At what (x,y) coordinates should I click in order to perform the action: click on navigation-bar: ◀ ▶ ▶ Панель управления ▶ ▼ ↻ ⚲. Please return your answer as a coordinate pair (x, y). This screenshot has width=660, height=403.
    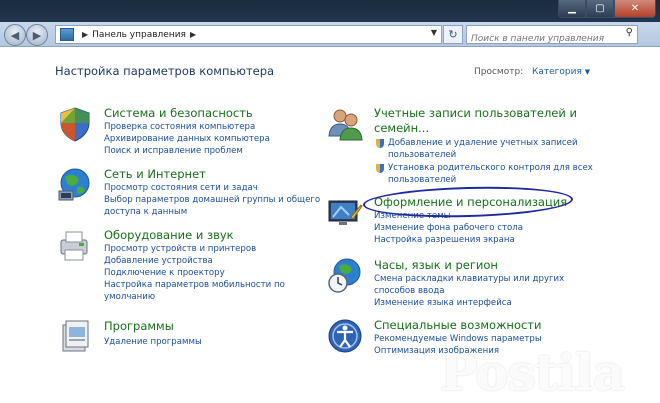
    Looking at the image, I should click on (330, 34).